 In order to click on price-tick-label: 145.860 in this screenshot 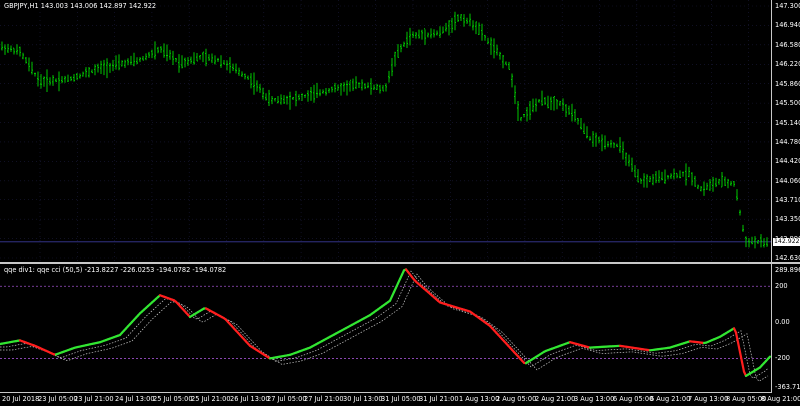, I will do `click(787, 83)`.